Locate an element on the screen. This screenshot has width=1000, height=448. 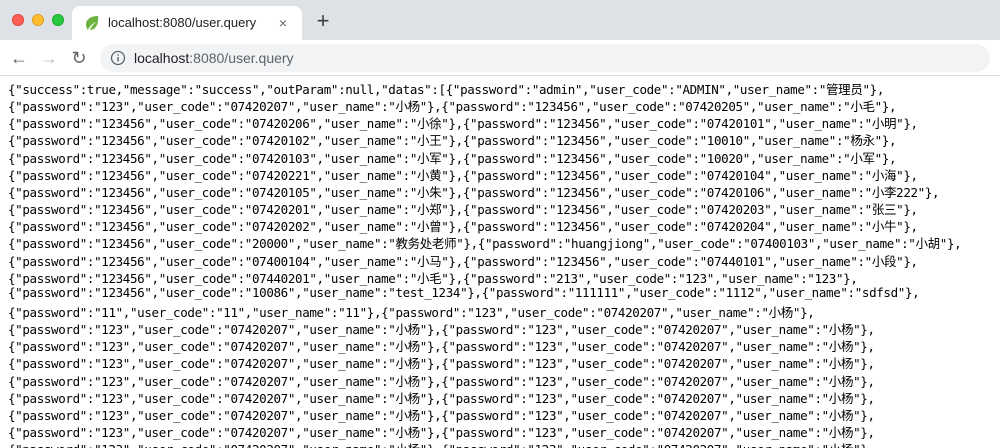
window-close-button is located at coordinates (18, 20).